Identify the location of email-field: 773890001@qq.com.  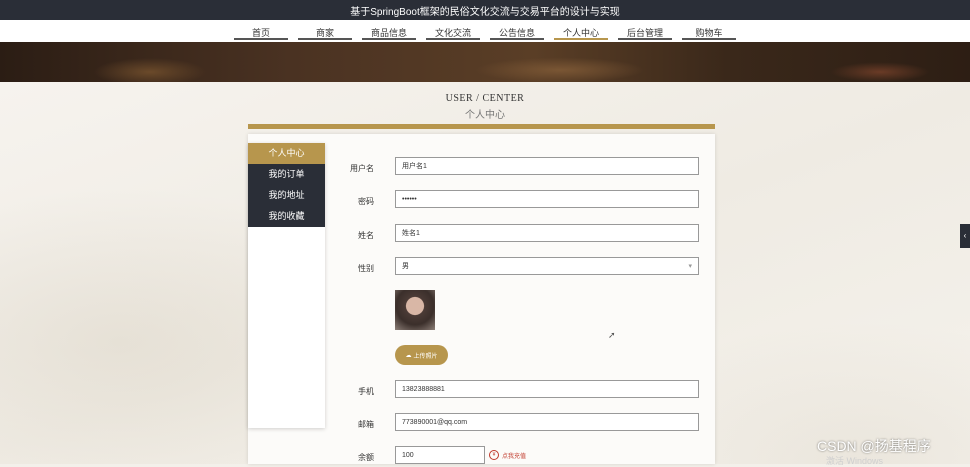
(547, 422).